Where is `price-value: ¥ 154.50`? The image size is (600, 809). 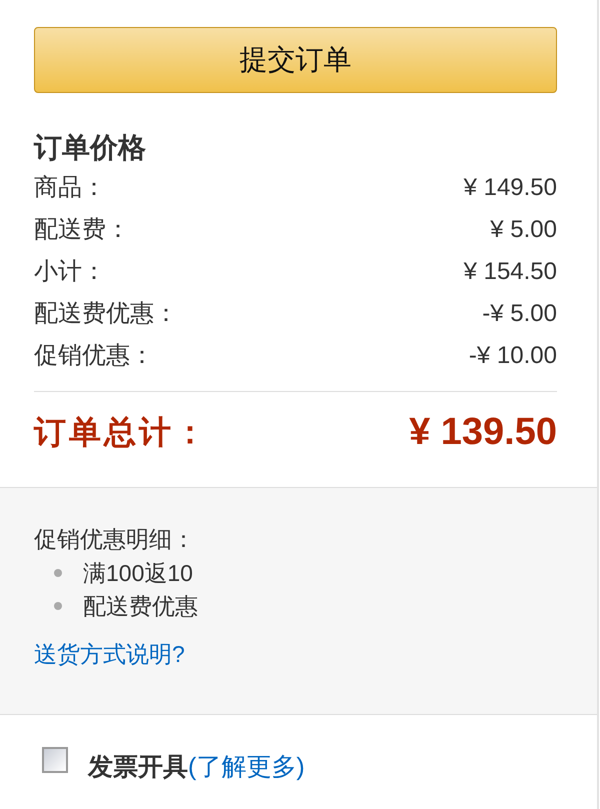
price-value: ¥ 154.50 is located at coordinates (510, 272).